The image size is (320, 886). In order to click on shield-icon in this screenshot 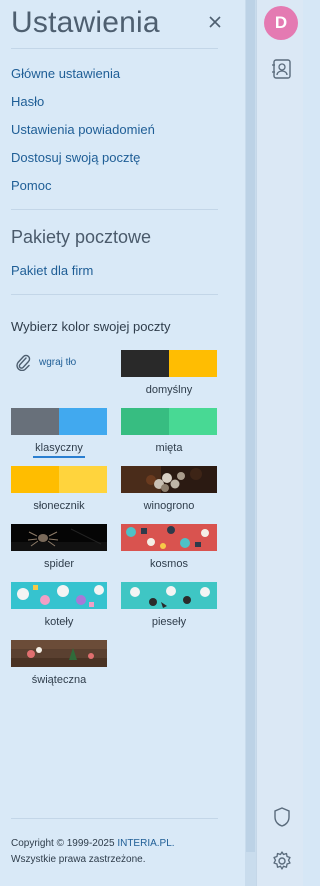, I will do `click(282, 817)`.